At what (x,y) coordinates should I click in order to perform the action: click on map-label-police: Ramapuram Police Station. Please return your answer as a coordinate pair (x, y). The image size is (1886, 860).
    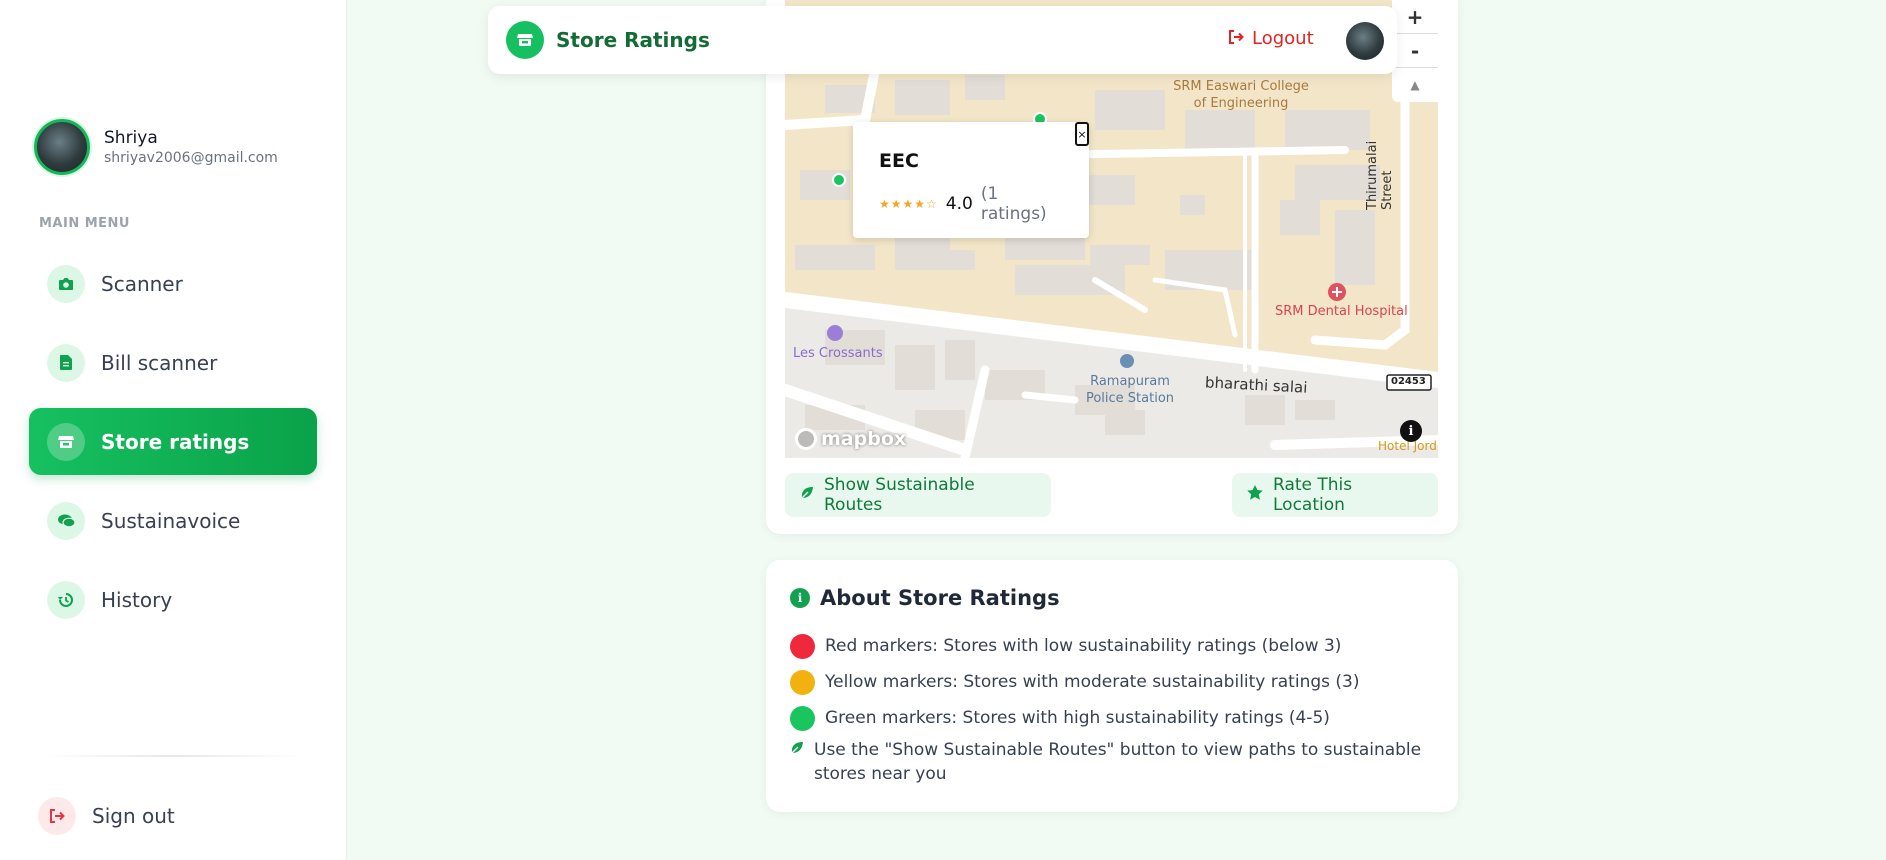
    Looking at the image, I should click on (1130, 390).